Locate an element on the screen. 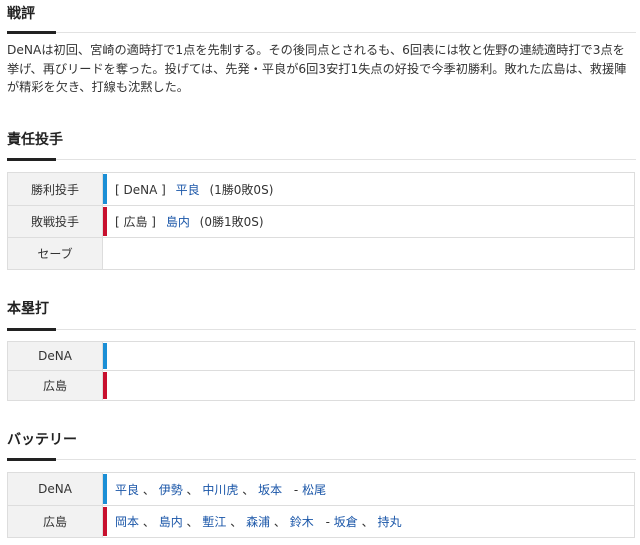  loss-pitcher-record: (0勝1敗0S) is located at coordinates (231, 222).